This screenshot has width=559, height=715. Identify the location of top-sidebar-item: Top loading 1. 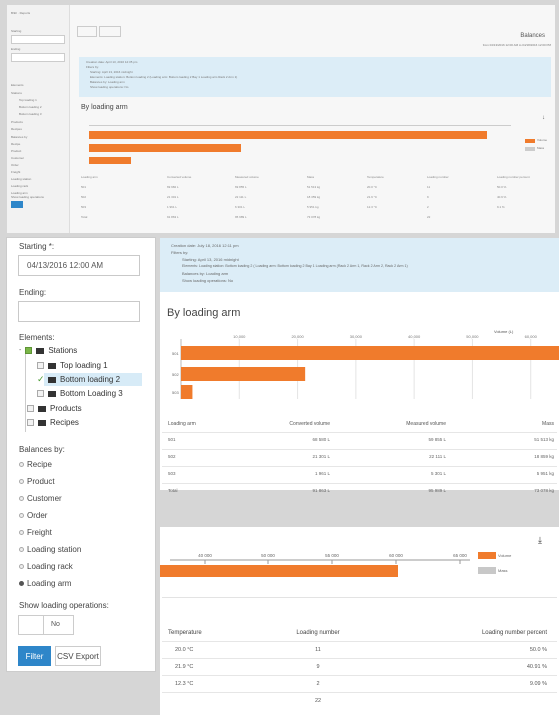
(28, 100).